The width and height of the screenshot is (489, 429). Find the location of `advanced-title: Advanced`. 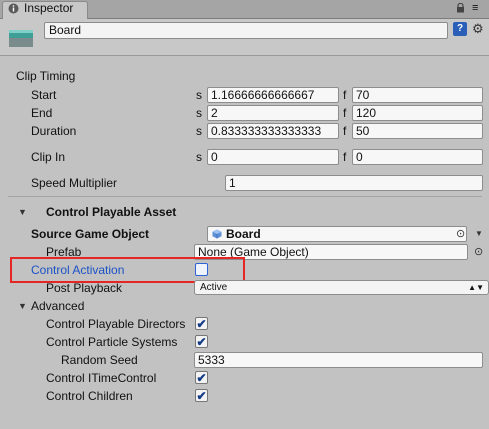

advanced-title: Advanced is located at coordinates (57, 306).